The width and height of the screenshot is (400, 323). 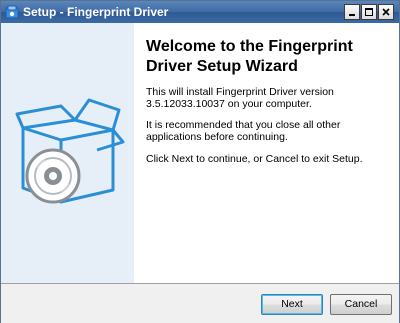 I want to click on maximize-icon, so click(x=369, y=12).